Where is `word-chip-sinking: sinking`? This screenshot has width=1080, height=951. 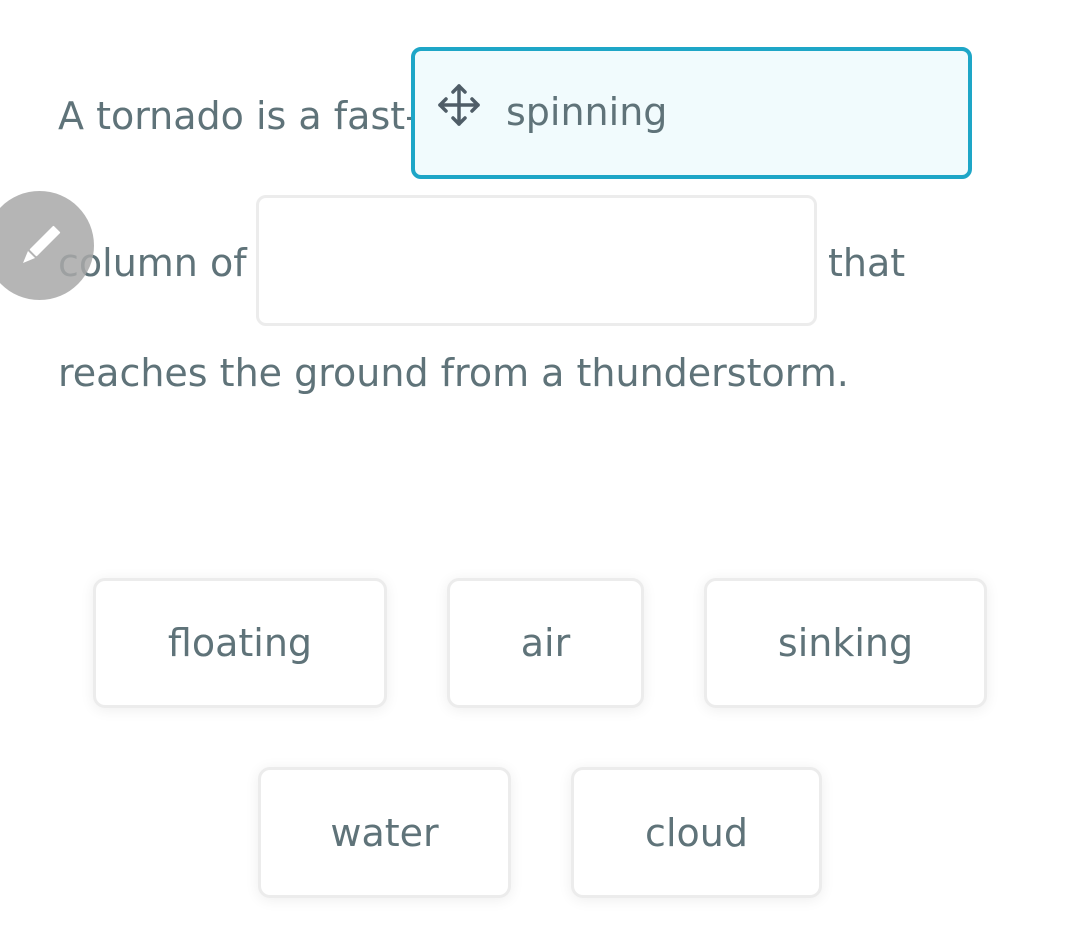 word-chip-sinking: sinking is located at coordinates (845, 643).